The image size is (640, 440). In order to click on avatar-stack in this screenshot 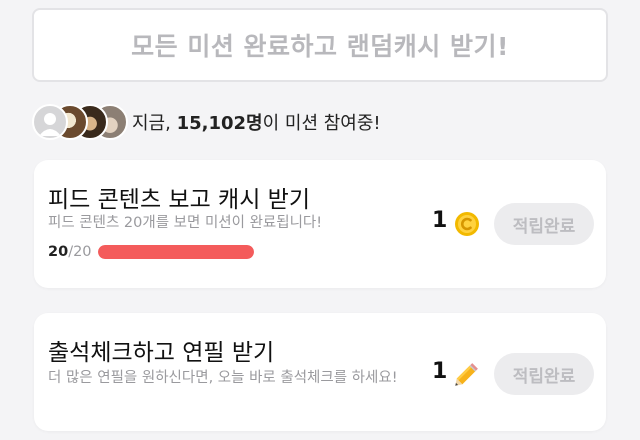, I will do `click(80, 122)`.